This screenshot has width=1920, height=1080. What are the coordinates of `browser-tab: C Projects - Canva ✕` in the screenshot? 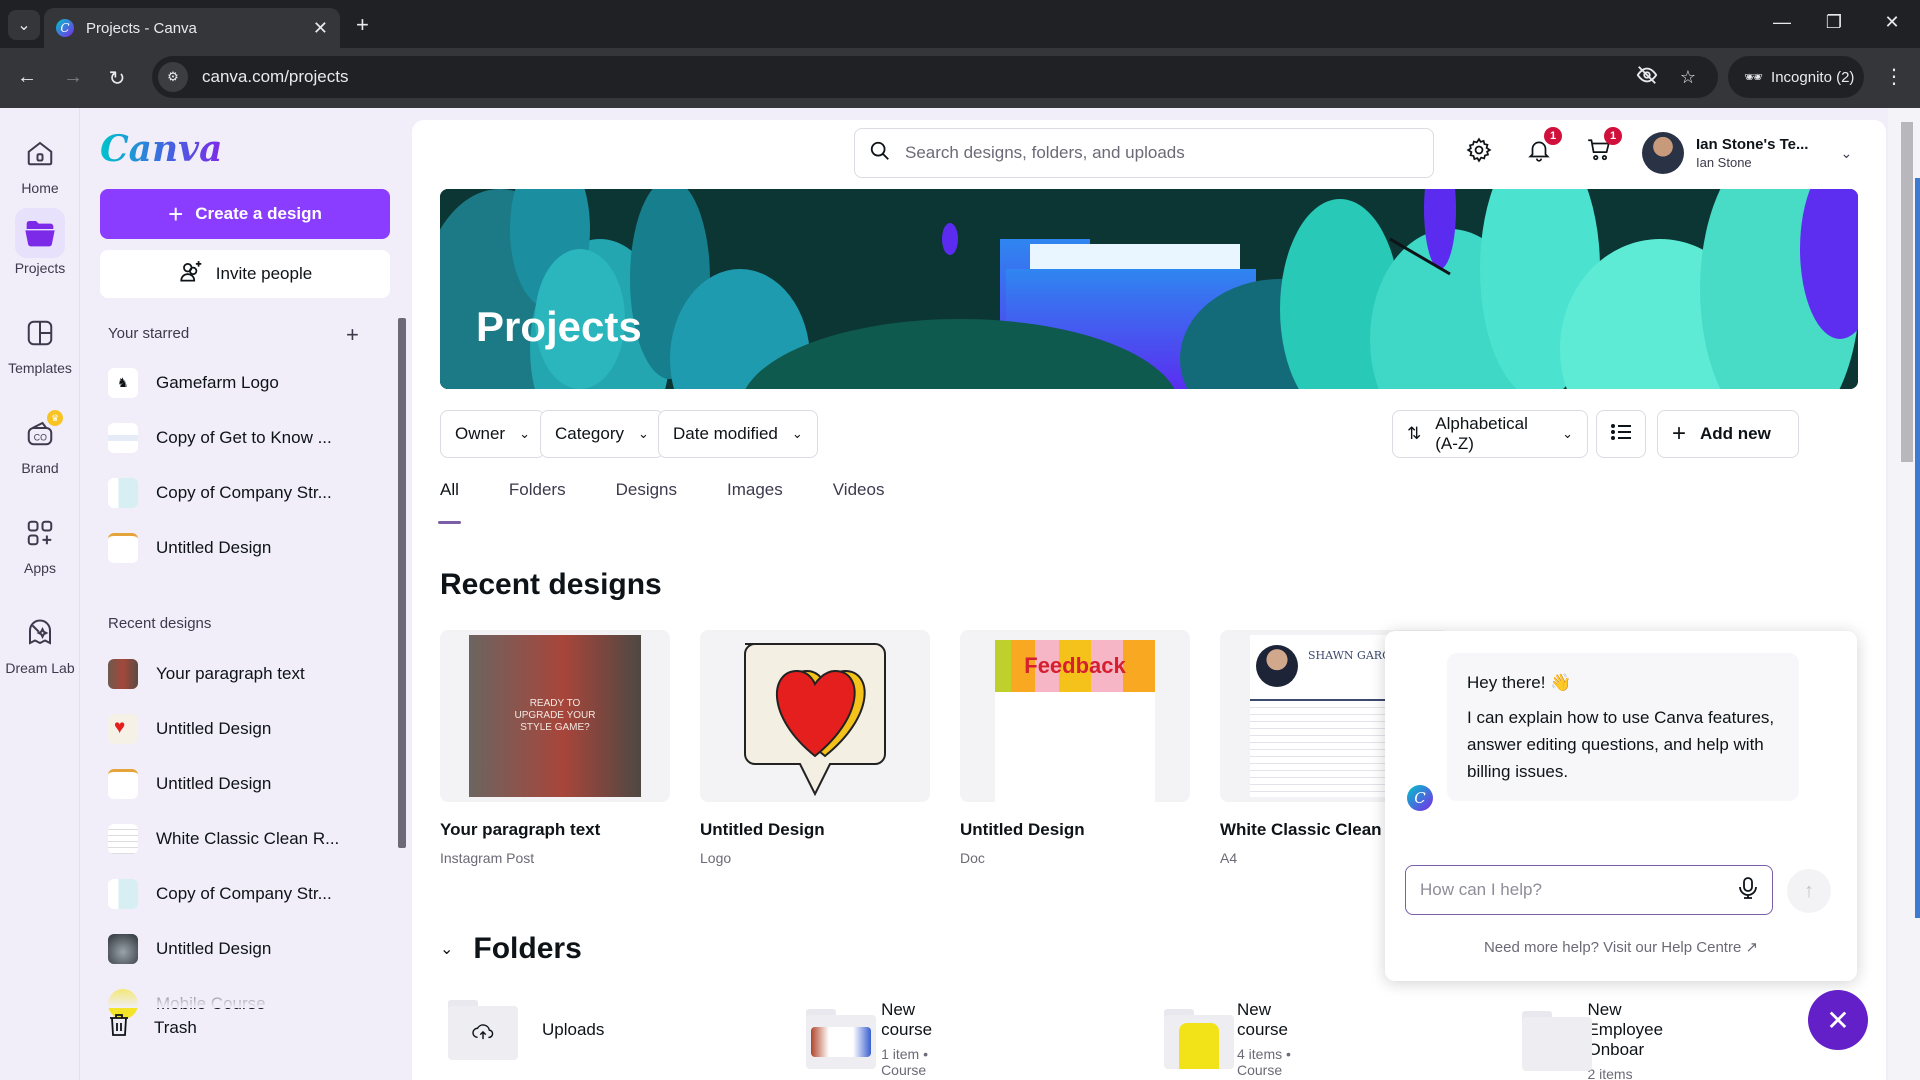 It's located at (192, 28).